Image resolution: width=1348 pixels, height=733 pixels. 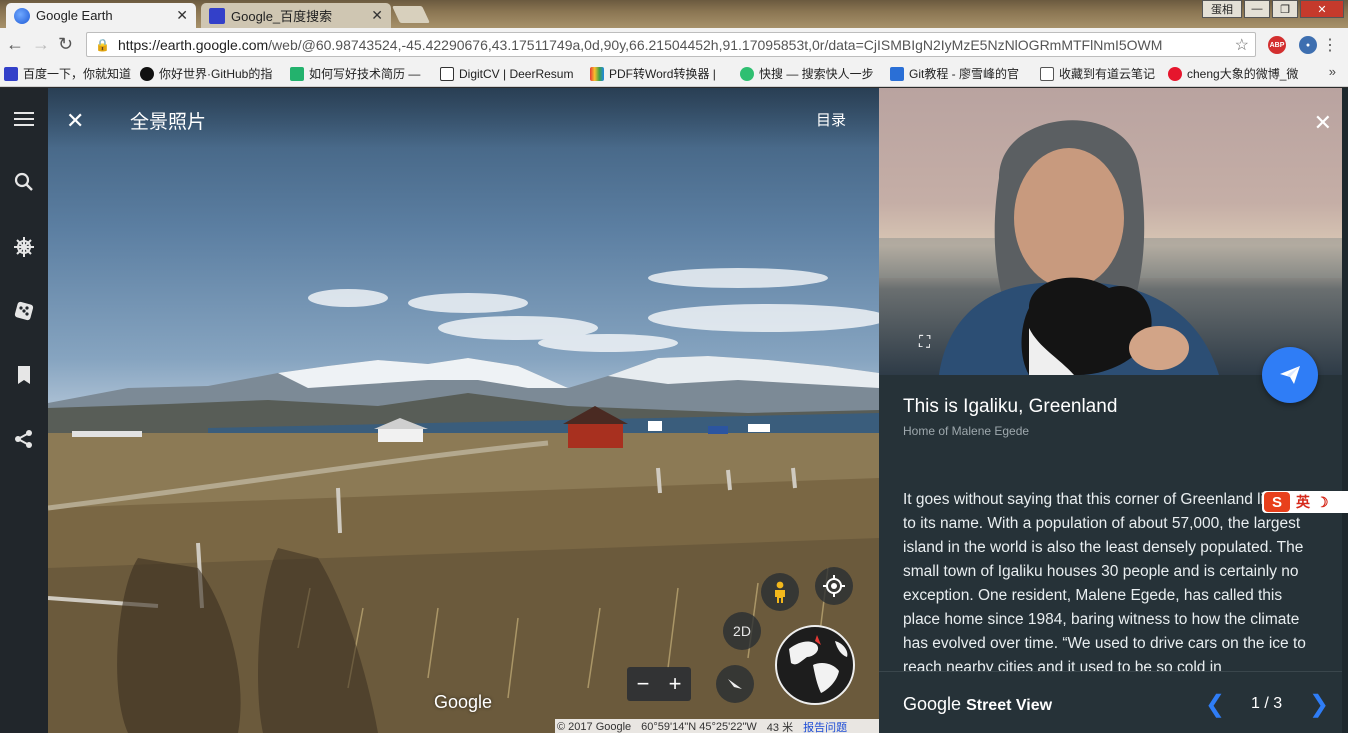 I want to click on panorama-title: 全景照片, so click(x=168, y=122).